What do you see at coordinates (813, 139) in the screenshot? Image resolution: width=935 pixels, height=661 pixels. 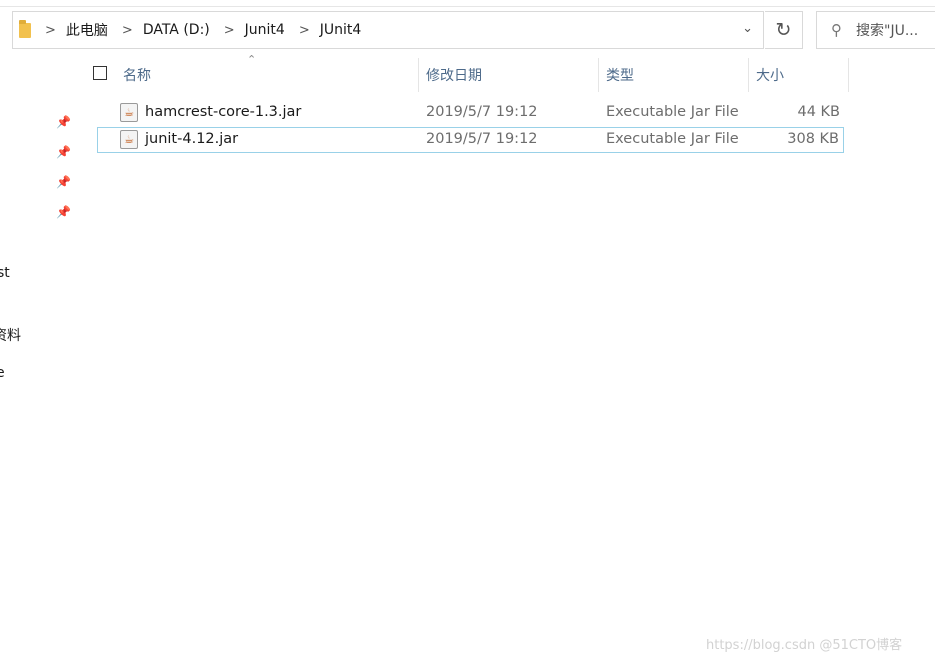 I see `file-size: 308 KB` at bounding box center [813, 139].